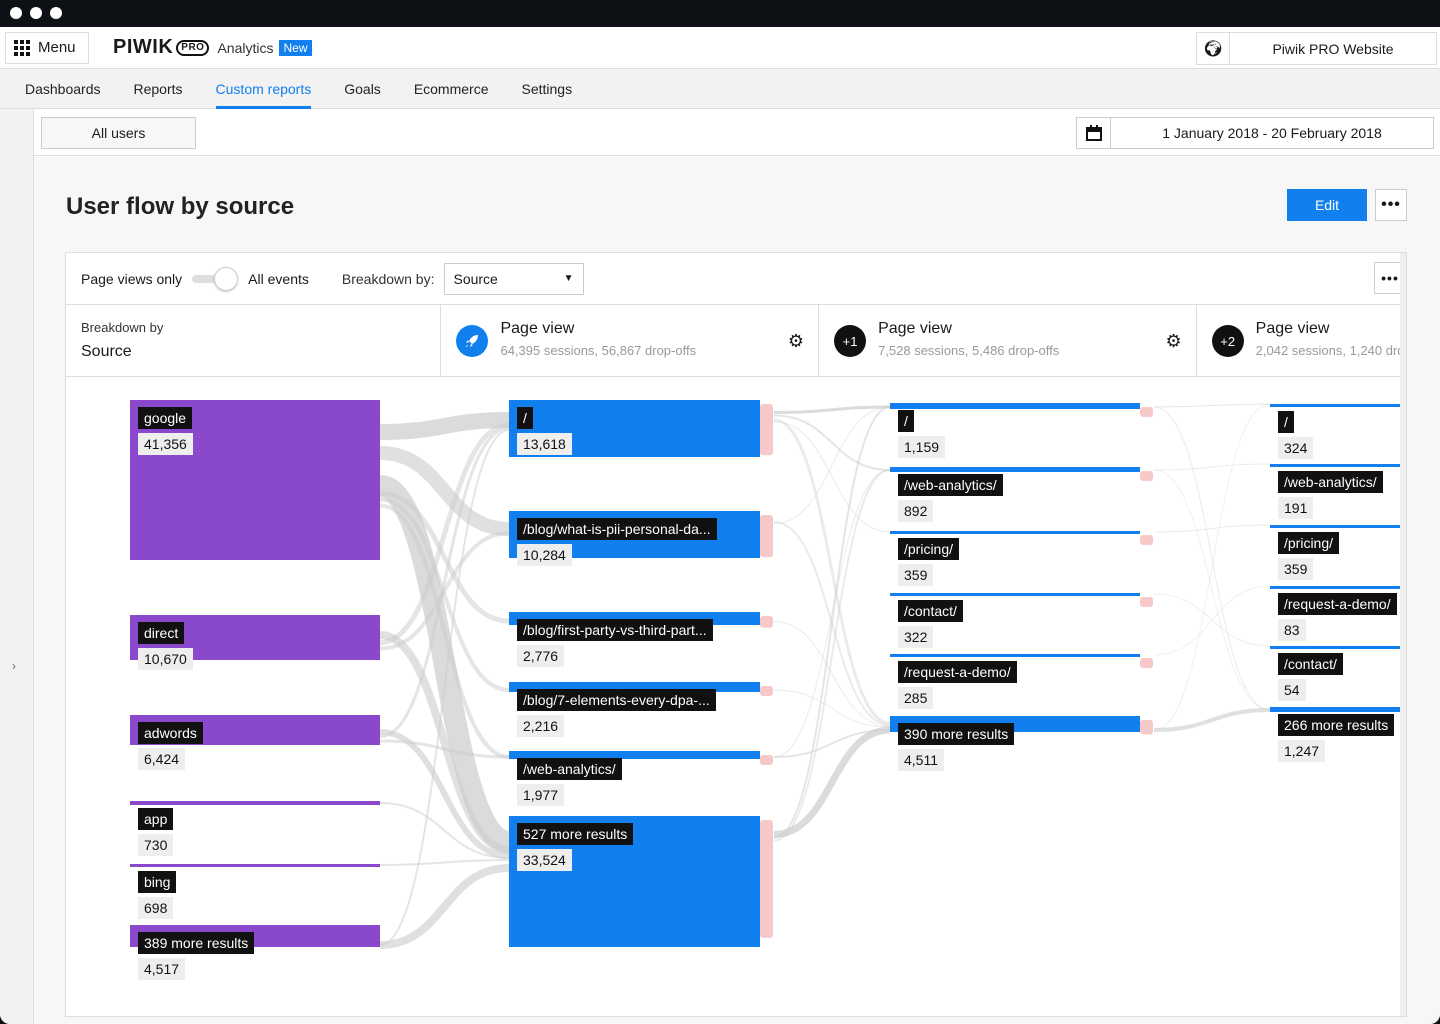  I want to click on node-label: /web-analytics/1,977, so click(569, 782).